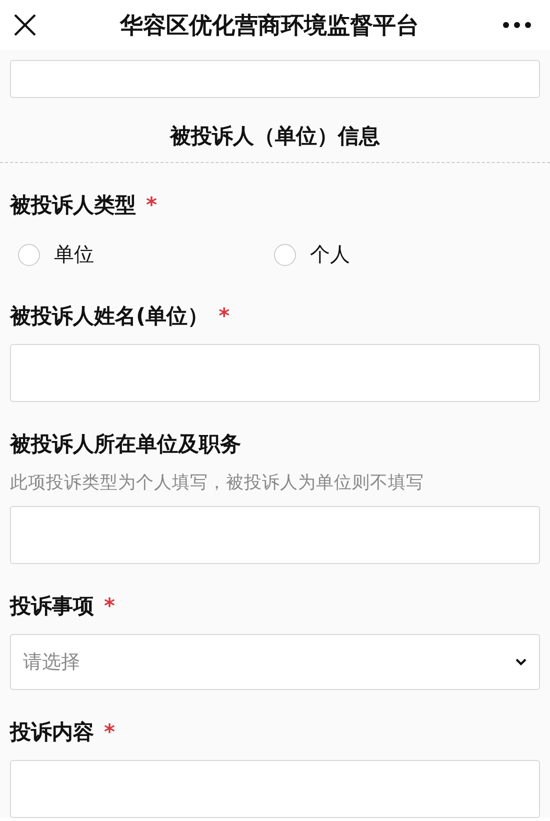 The width and height of the screenshot is (550, 821). What do you see at coordinates (269, 26) in the screenshot?
I see `page-title: 华容区优化营商环境监督平台` at bounding box center [269, 26].